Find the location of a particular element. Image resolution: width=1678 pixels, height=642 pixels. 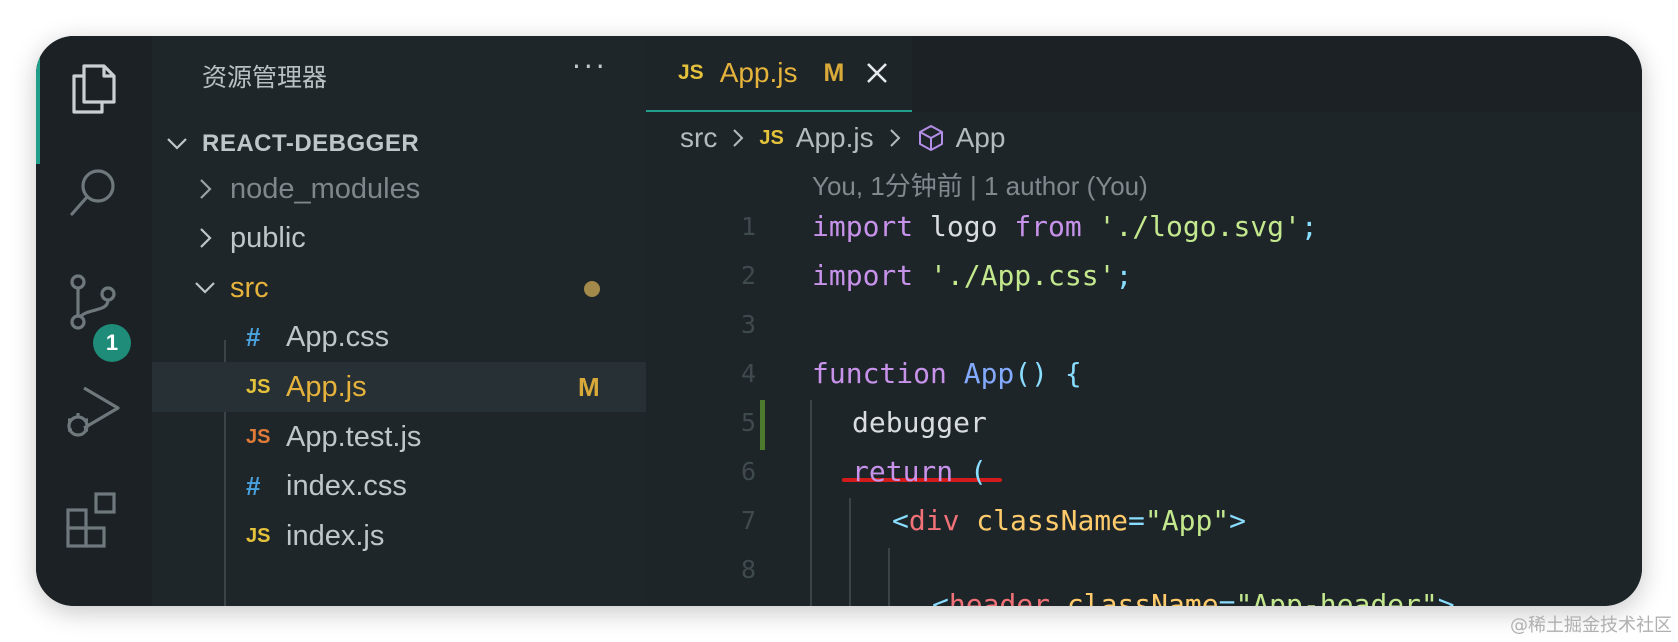

code-line-2: import './App.css'; is located at coordinates (972, 275).